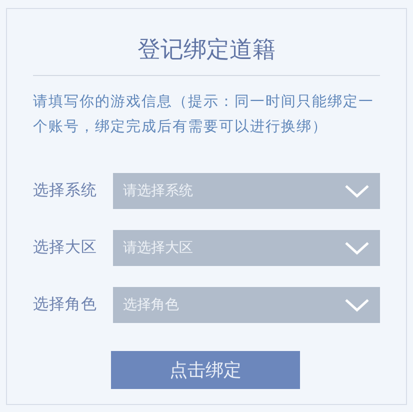 This screenshot has height=412, width=413. I want to click on dropdown-select: 请选择大区, so click(246, 248).